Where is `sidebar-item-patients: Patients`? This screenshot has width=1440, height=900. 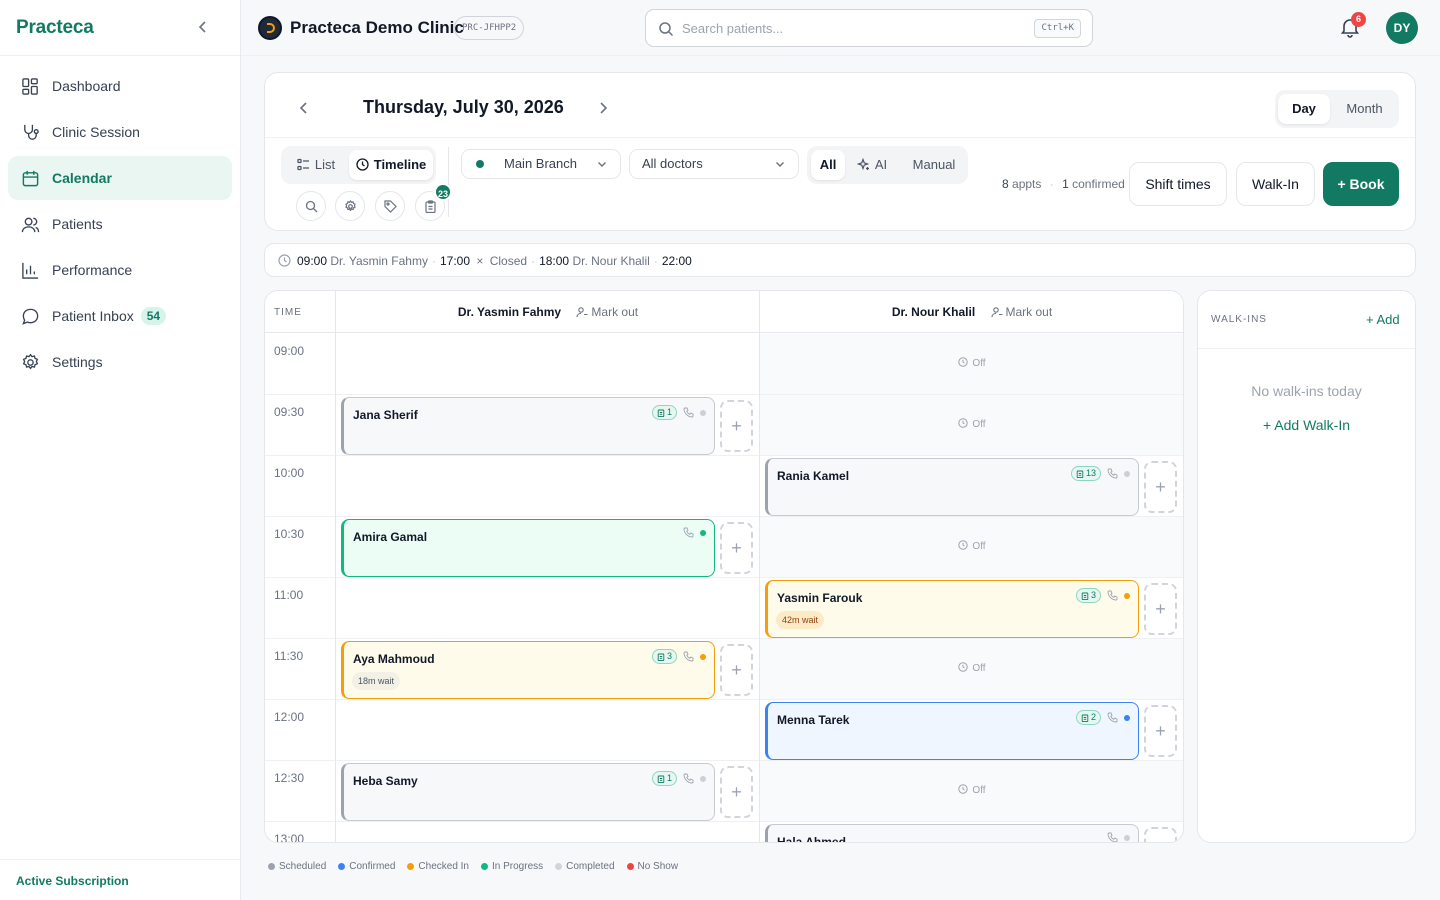 sidebar-item-patients: Patients is located at coordinates (120, 224).